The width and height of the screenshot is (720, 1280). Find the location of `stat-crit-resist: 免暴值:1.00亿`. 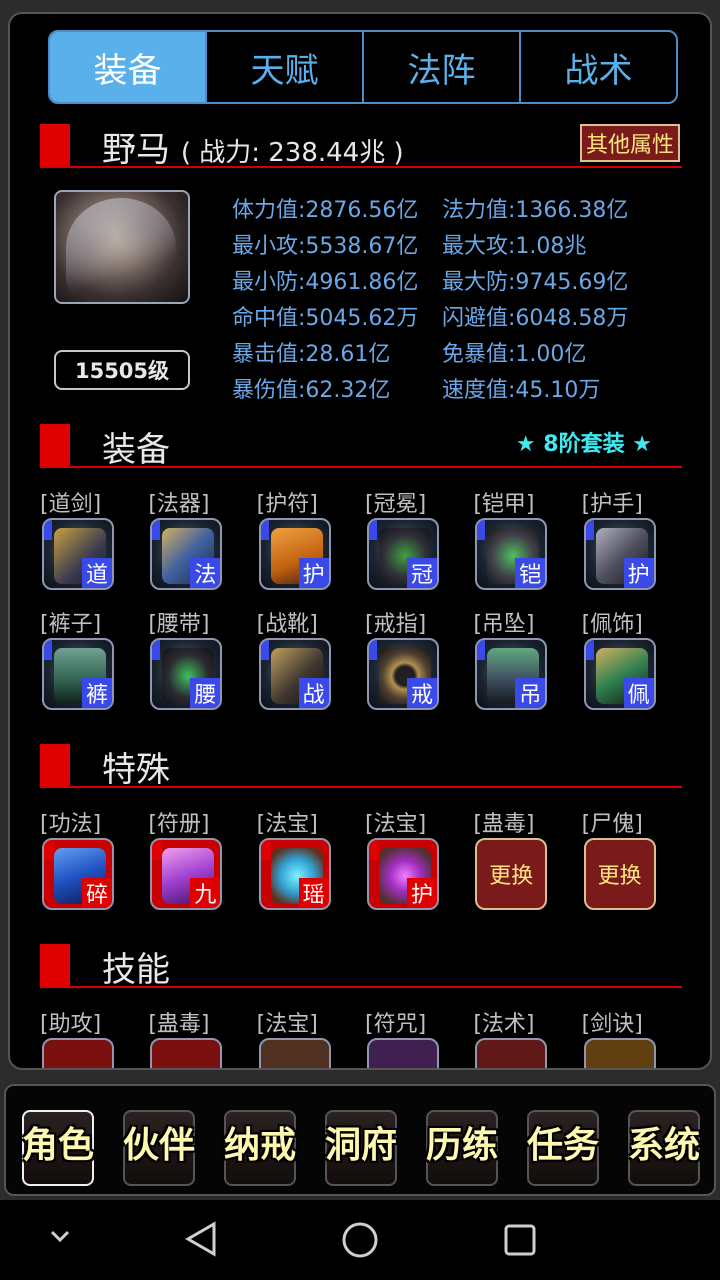

stat-crit-resist: 免暴值:1.00亿 is located at coordinates (514, 354).